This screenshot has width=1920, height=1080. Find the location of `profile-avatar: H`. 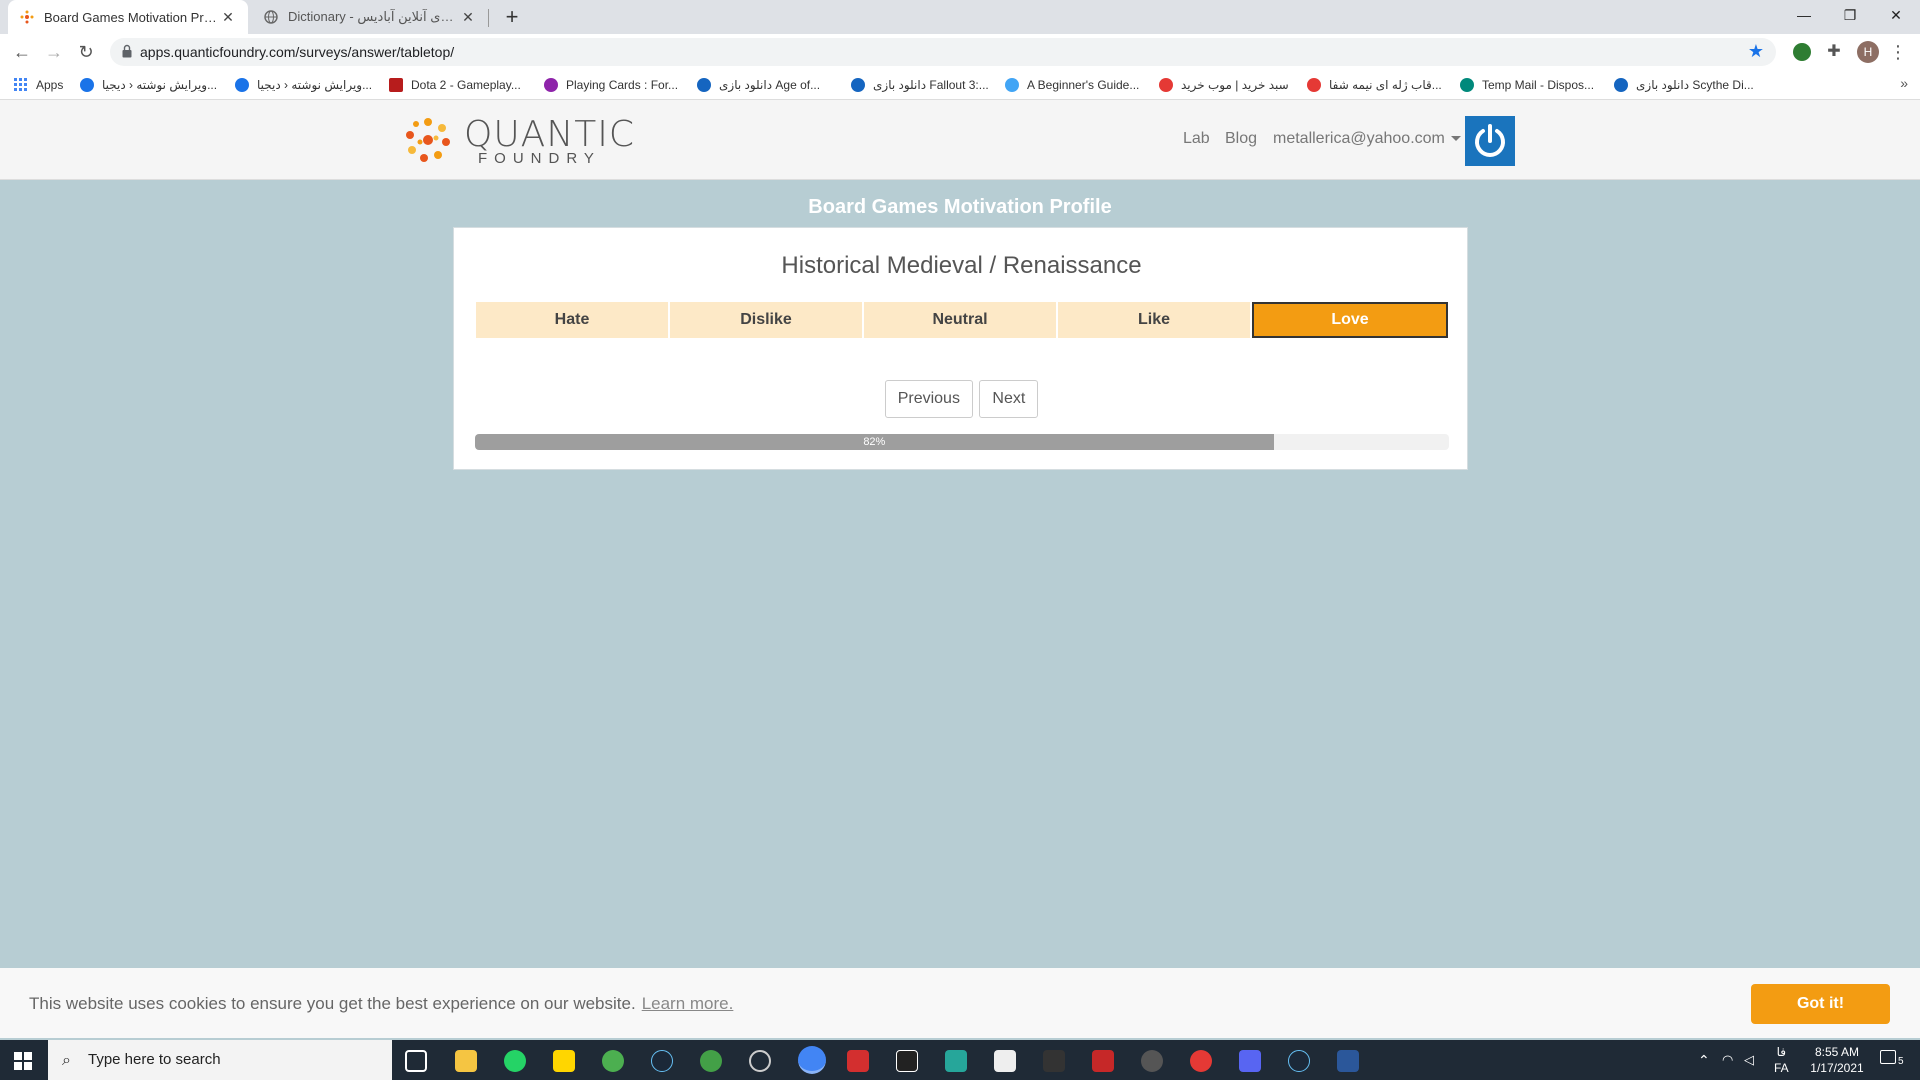

profile-avatar: H is located at coordinates (1868, 52).